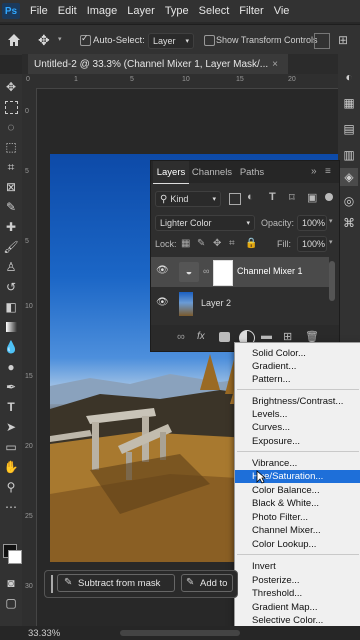 The image size is (360, 640). What do you see at coordinates (349, 77) in the screenshot?
I see `color-panel-icon: ◐` at bounding box center [349, 77].